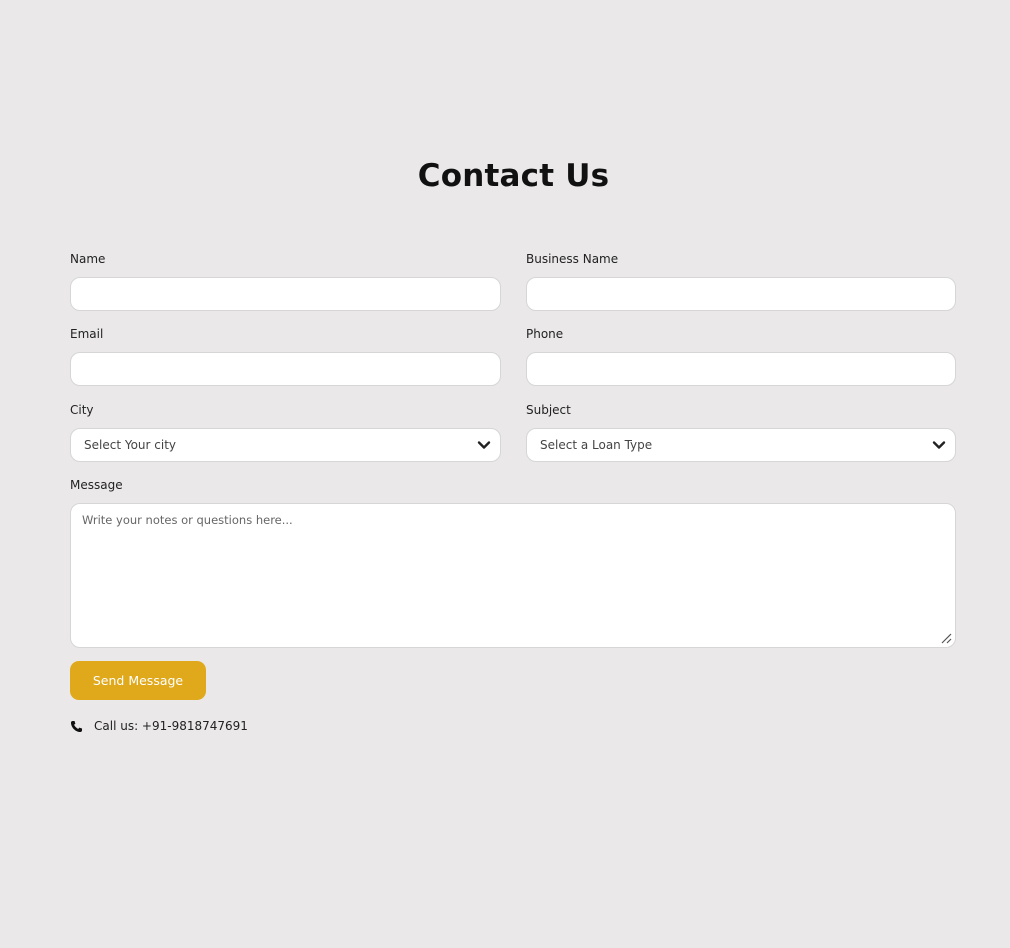 The width and height of the screenshot is (1010, 948). Describe the element at coordinates (741, 294) in the screenshot. I see `business-name-field` at that location.